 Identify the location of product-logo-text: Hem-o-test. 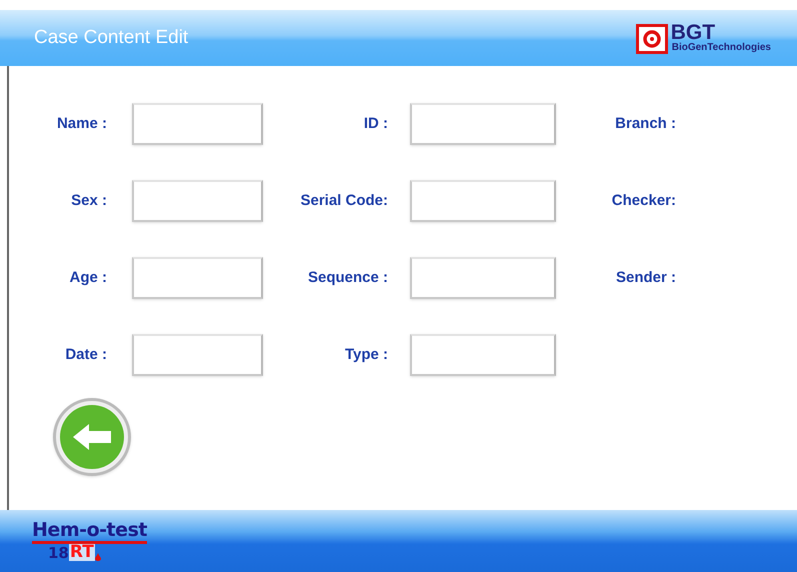
(90, 532).